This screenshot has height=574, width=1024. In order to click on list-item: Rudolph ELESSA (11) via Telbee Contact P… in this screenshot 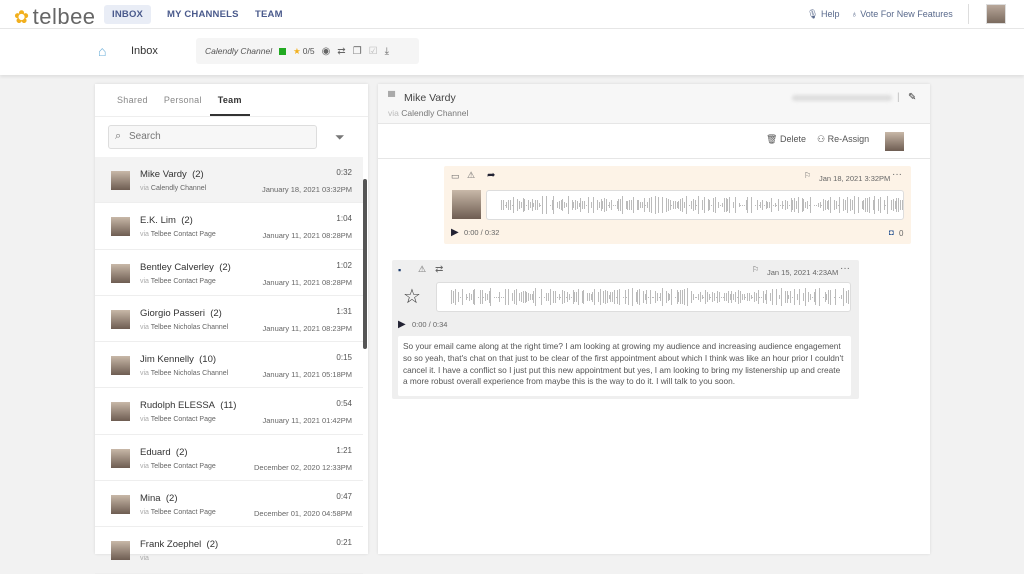, I will do `click(229, 411)`.